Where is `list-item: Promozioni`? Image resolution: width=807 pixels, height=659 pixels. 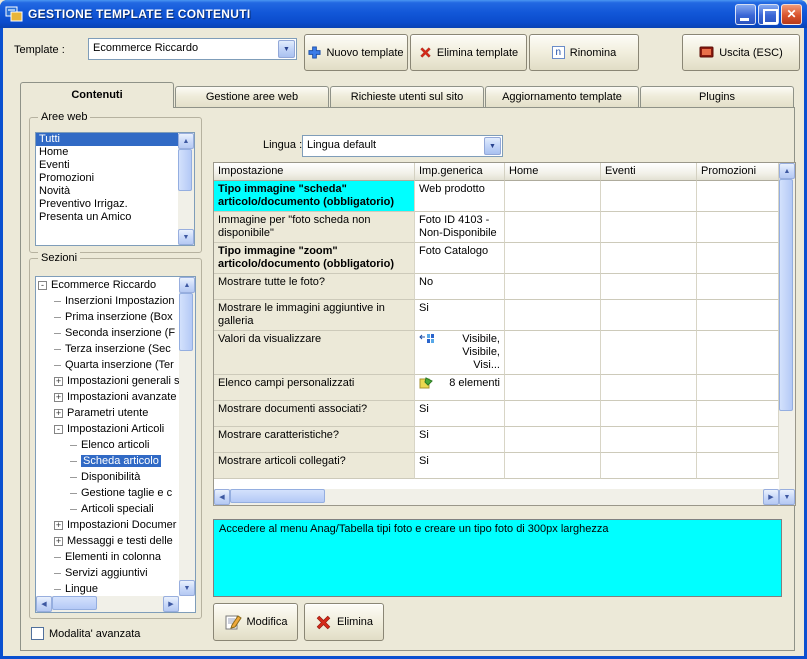 list-item: Promozioni is located at coordinates (107, 178).